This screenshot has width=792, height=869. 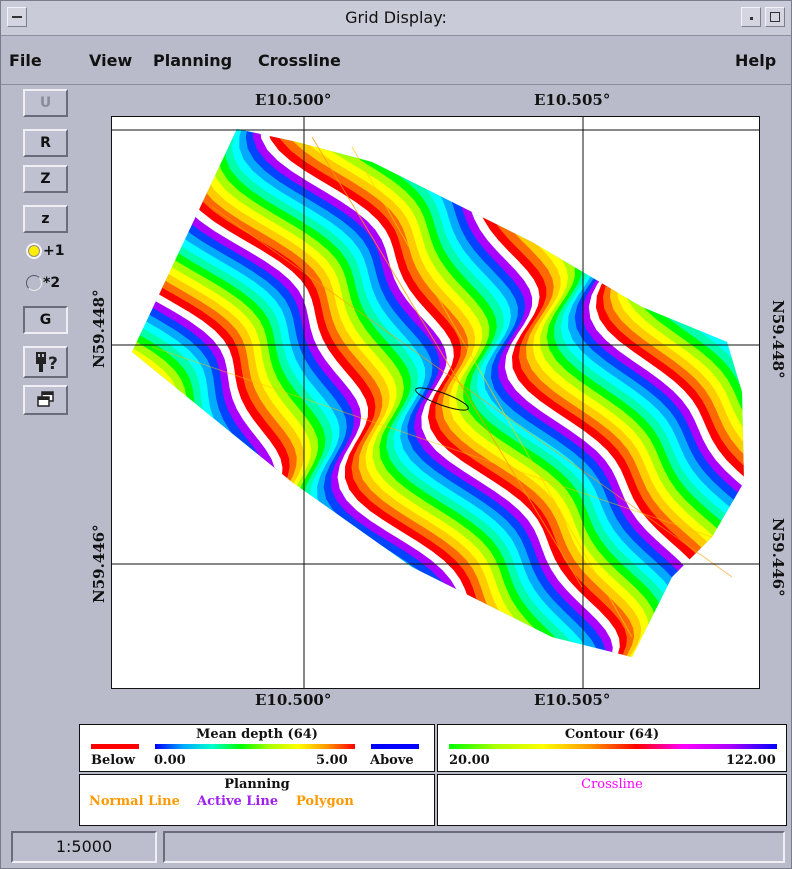 I want to click on below-label: Below, so click(x=113, y=760).